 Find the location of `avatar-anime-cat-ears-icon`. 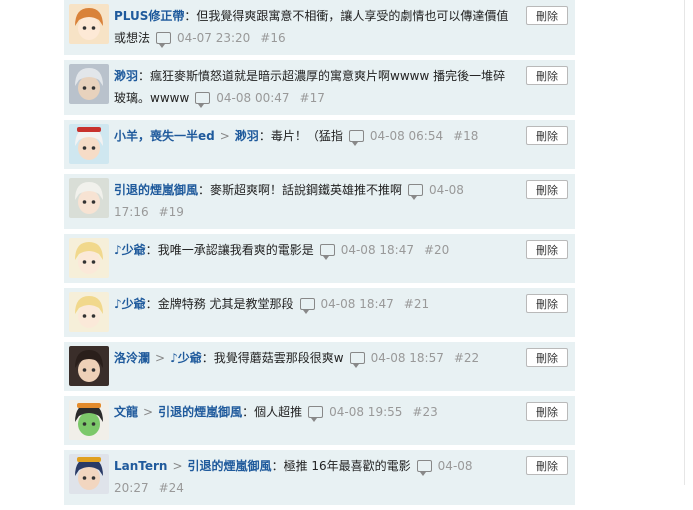

avatar-anime-cat-ears-icon is located at coordinates (89, 420).